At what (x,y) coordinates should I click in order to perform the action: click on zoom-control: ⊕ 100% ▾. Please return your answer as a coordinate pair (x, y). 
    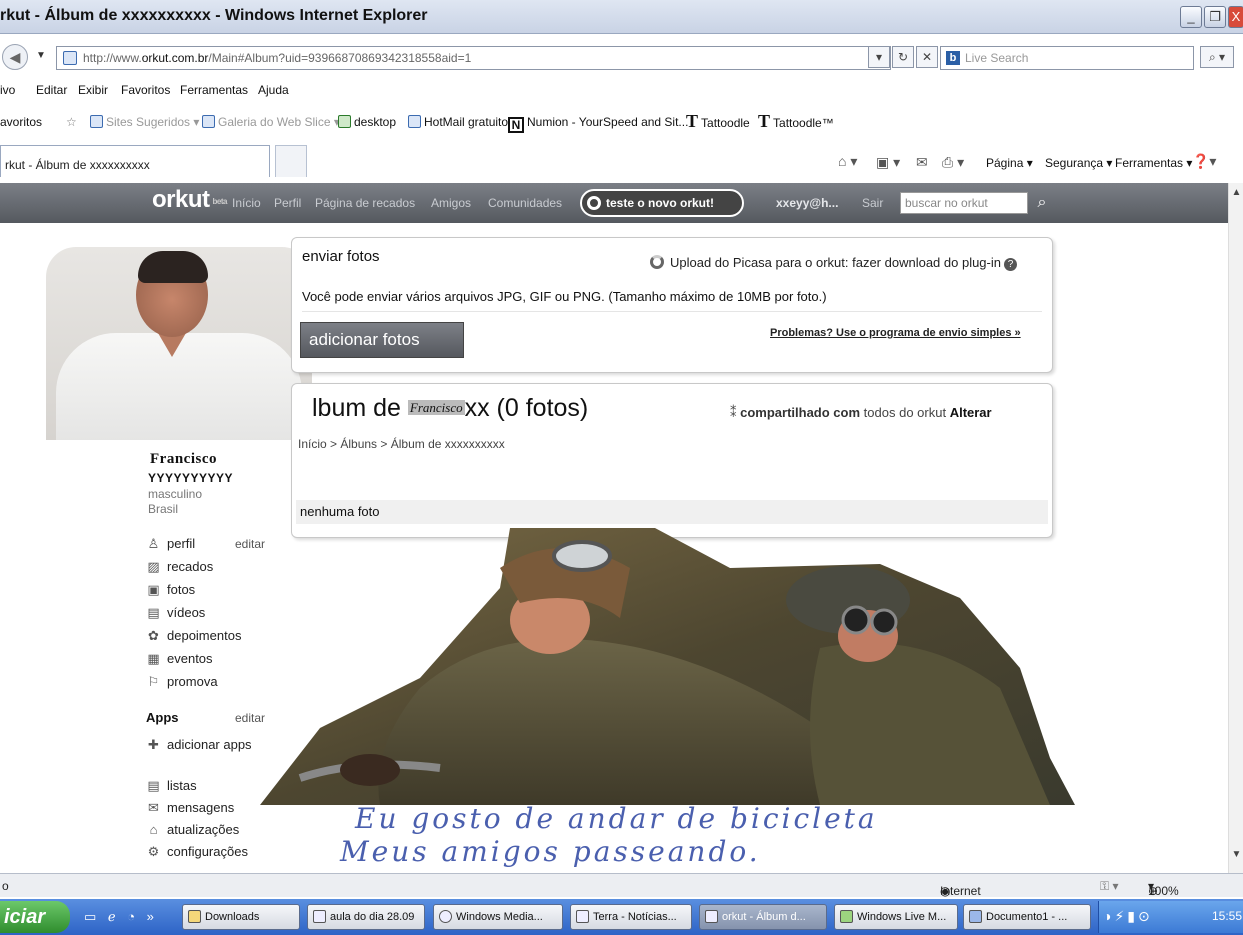
    Looking at the image, I should click on (1163, 888).